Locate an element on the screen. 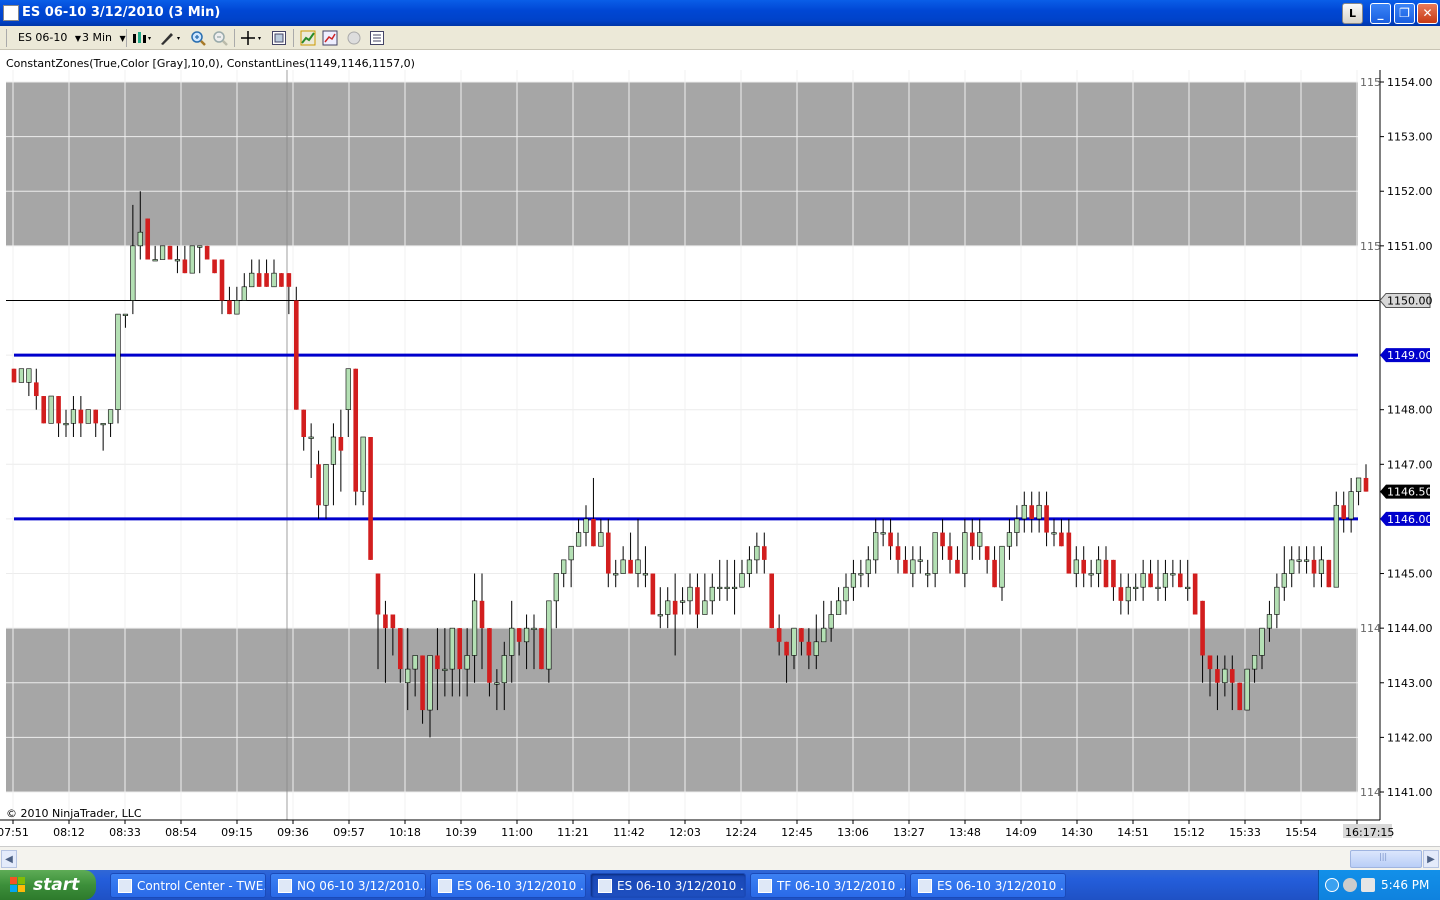  maximize-button: ❐ is located at coordinates (1404, 13).